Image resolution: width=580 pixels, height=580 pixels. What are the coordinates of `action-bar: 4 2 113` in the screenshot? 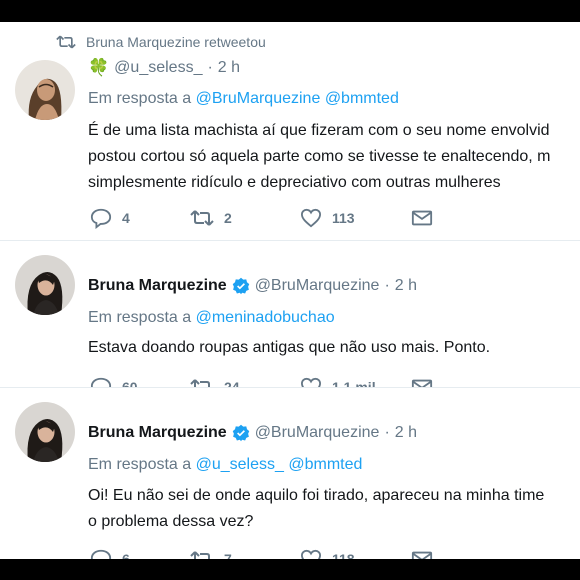 It's located at (261, 218).